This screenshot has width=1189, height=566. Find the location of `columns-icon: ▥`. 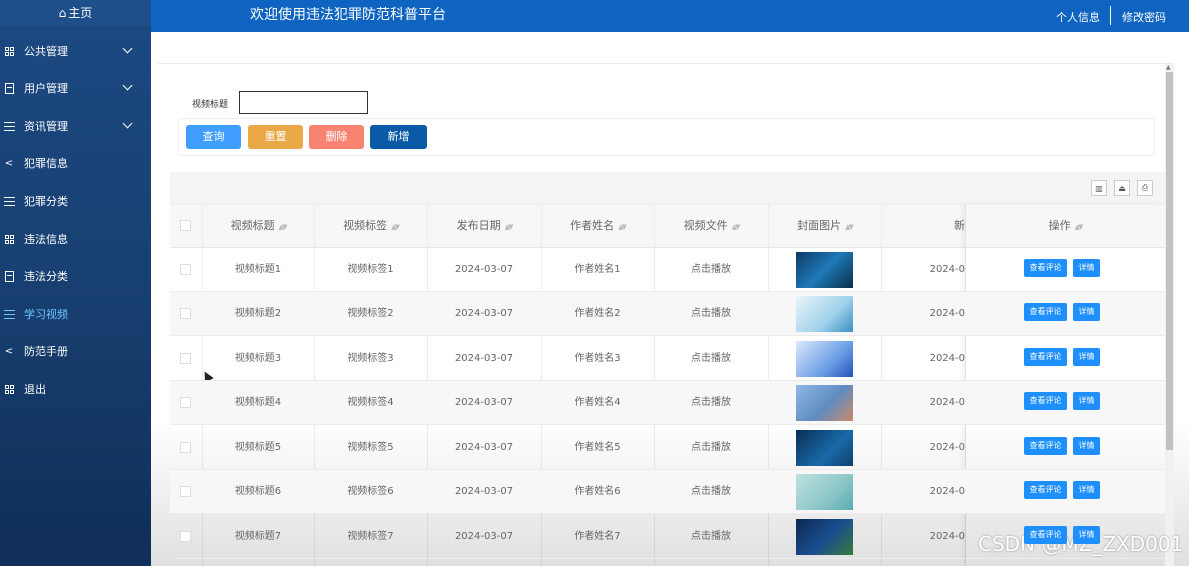

columns-icon: ▥ is located at coordinates (1099, 188).